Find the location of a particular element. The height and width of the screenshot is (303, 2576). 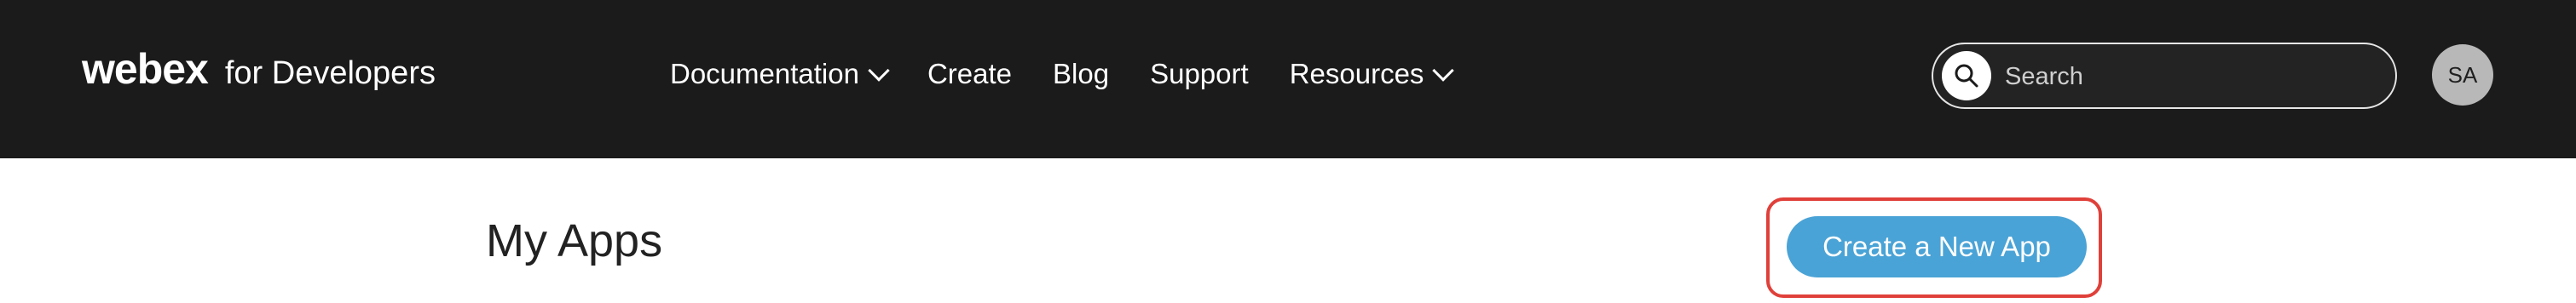

nav-item-support: Support is located at coordinates (1199, 74).